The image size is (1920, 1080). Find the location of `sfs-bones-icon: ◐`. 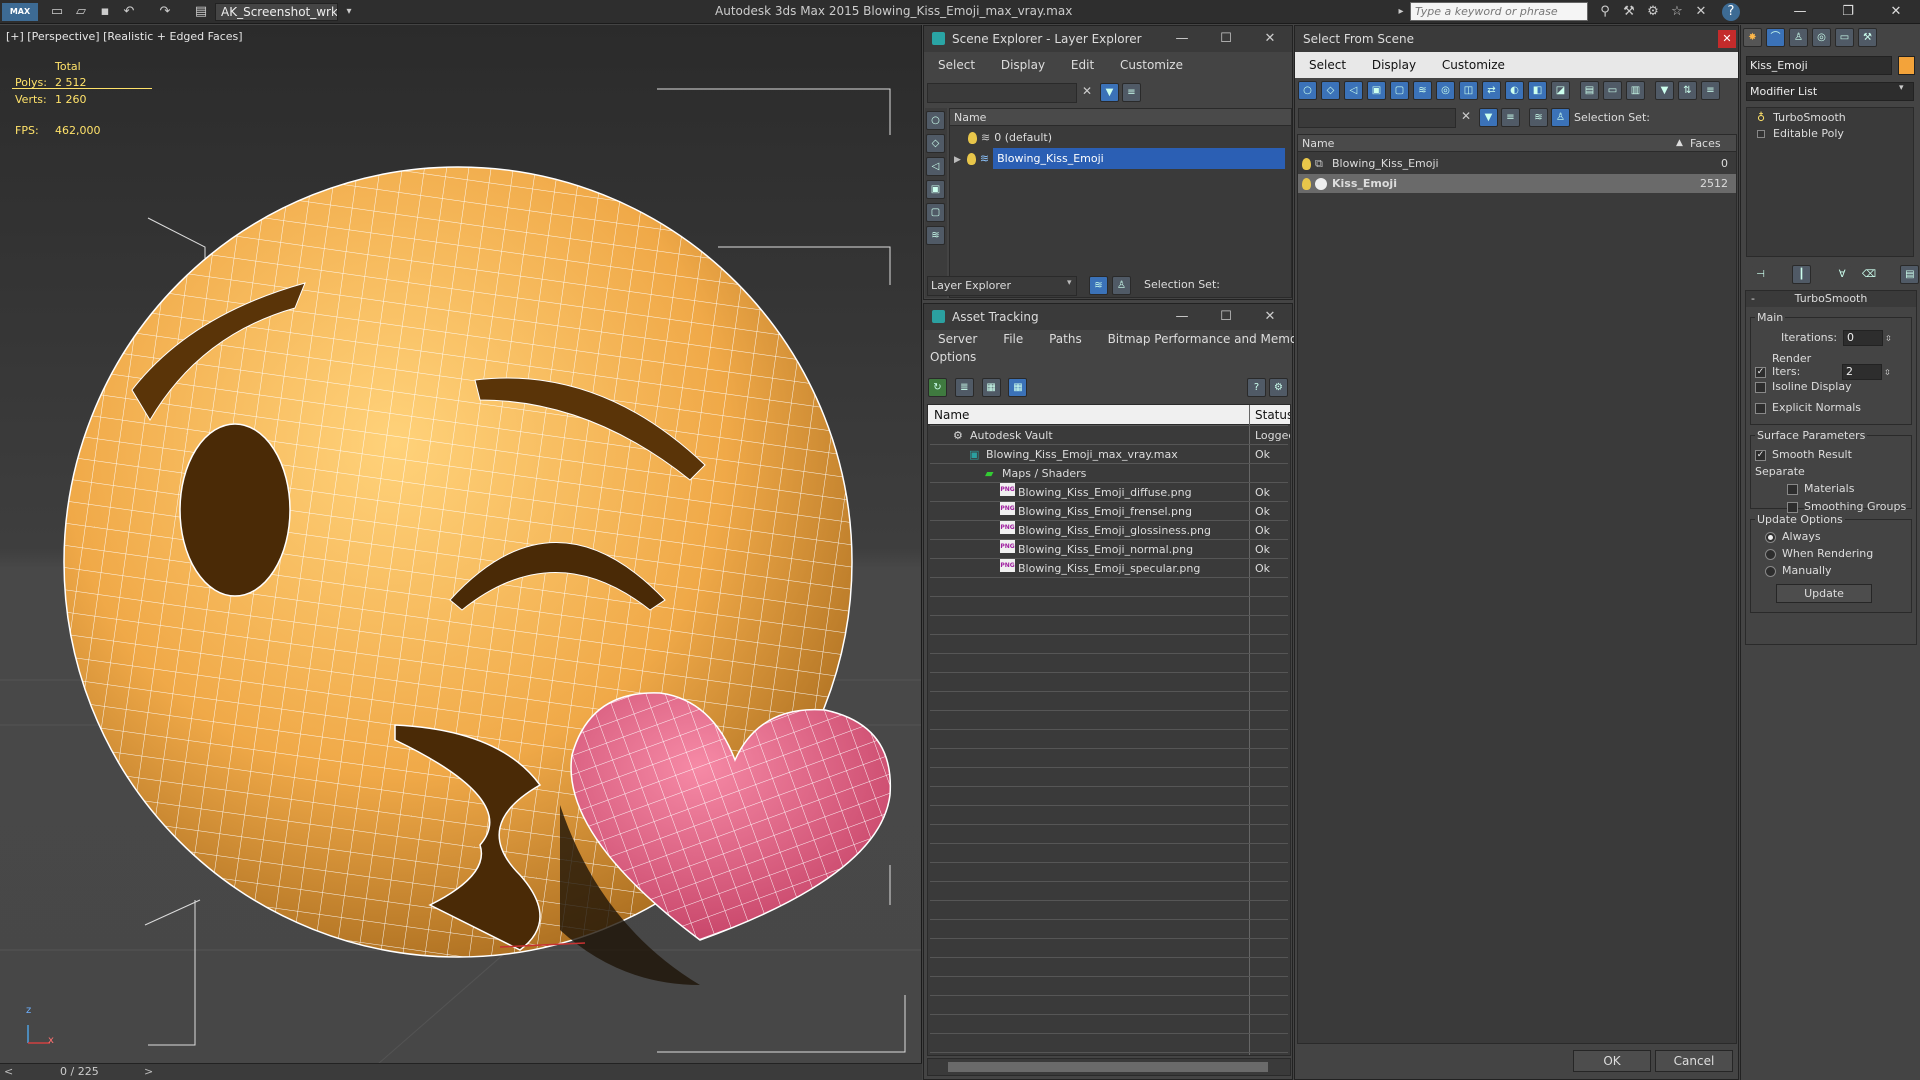

sfs-bones-icon: ◐ is located at coordinates (1514, 90).